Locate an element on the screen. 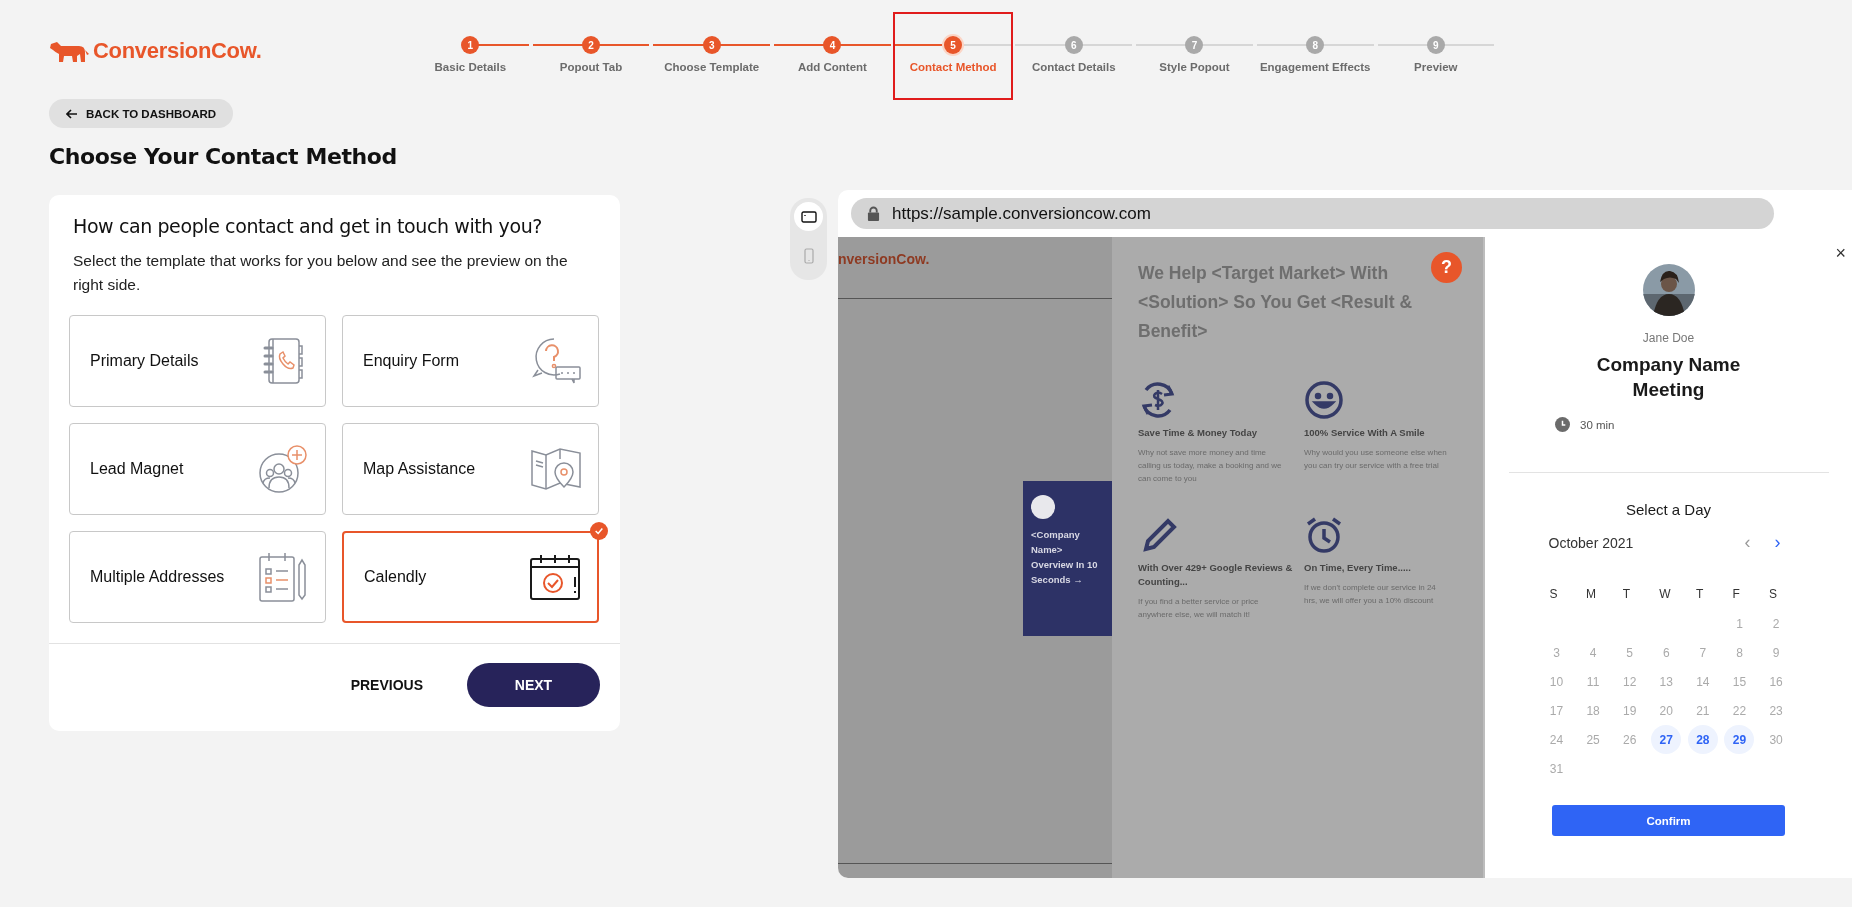  lock-icon is located at coordinates (873, 213).